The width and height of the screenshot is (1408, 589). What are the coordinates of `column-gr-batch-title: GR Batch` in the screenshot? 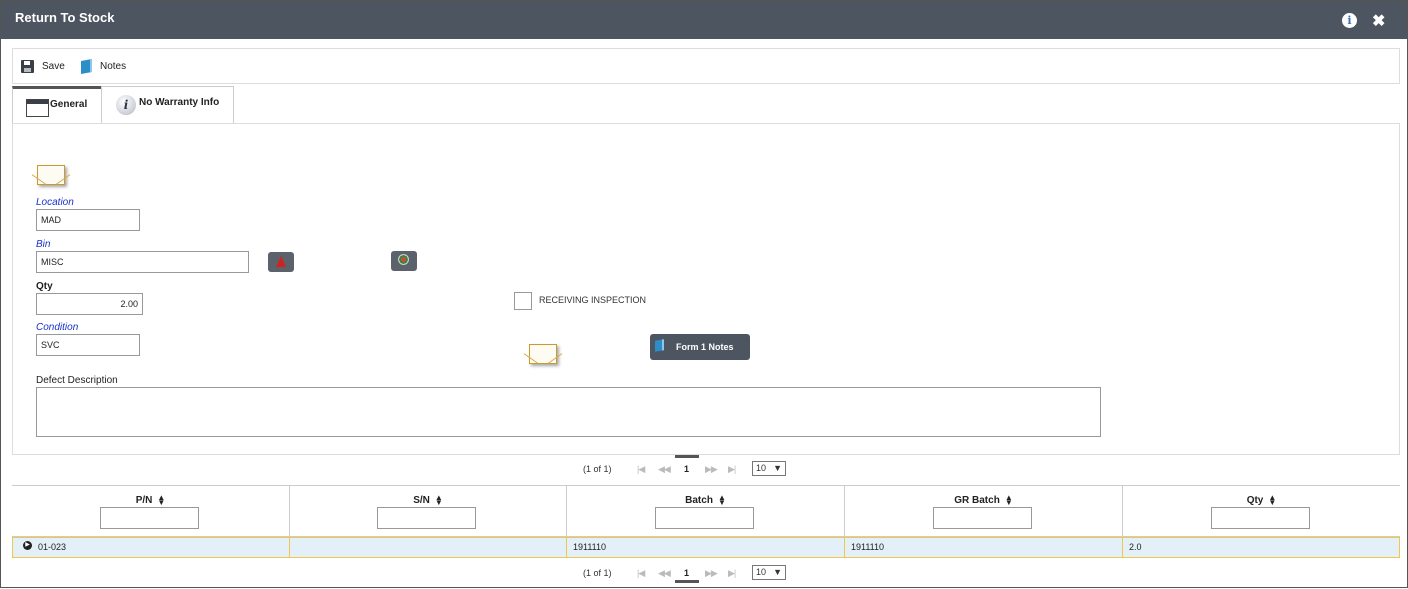 It's located at (977, 500).